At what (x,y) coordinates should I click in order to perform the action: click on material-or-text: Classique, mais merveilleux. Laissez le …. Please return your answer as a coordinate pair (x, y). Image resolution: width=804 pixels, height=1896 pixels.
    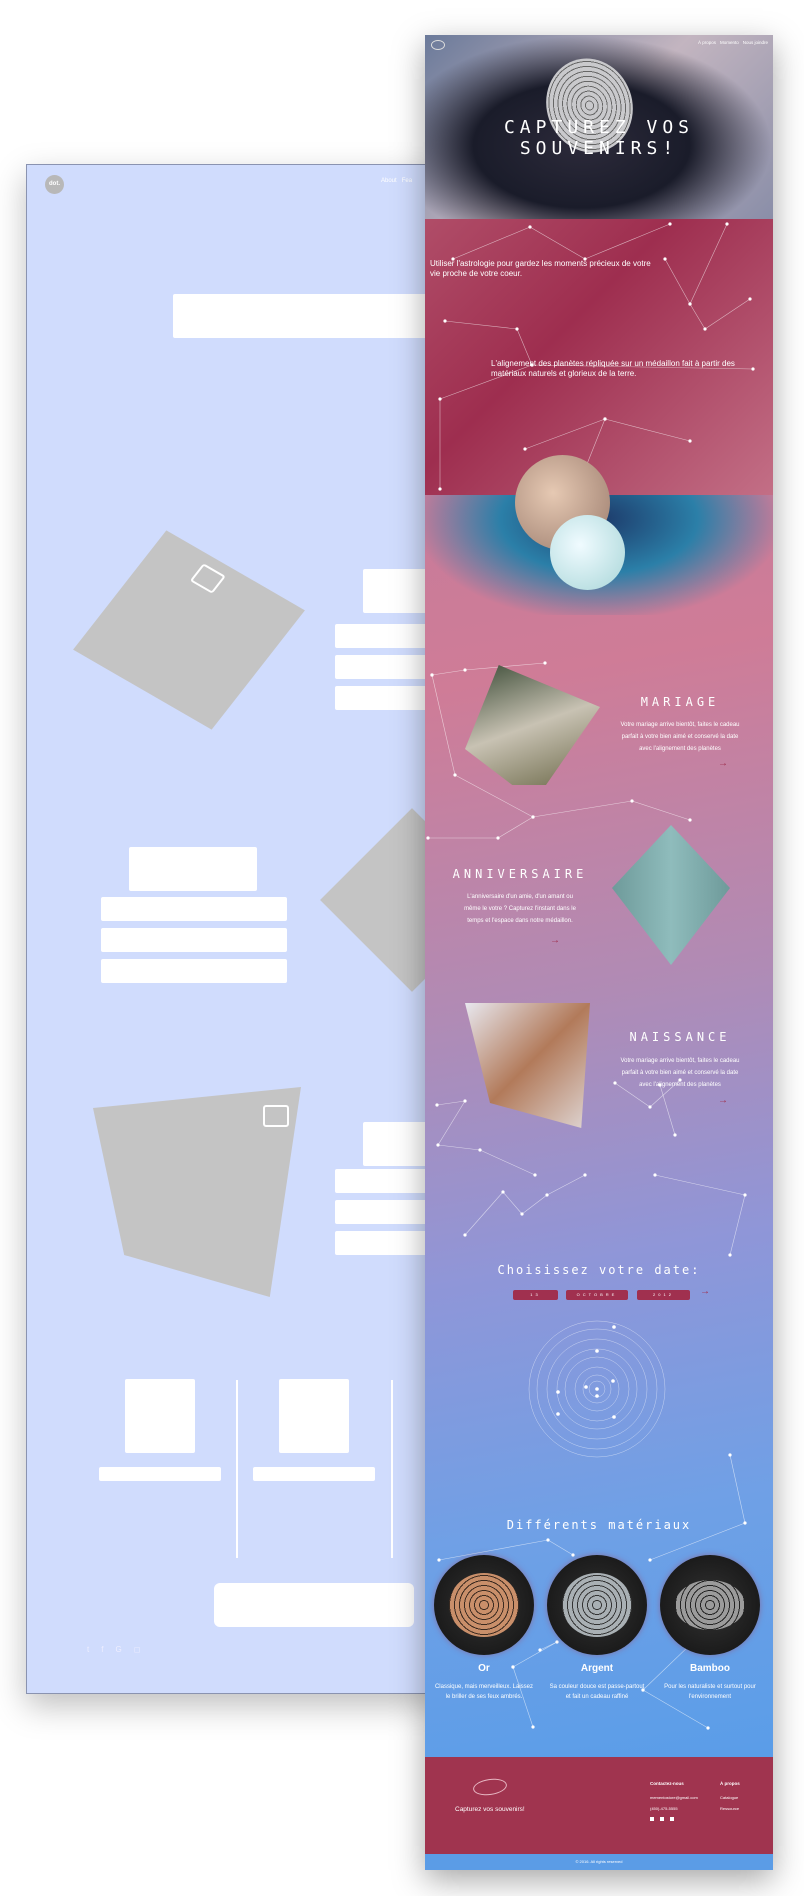
    Looking at the image, I should click on (484, 1692).